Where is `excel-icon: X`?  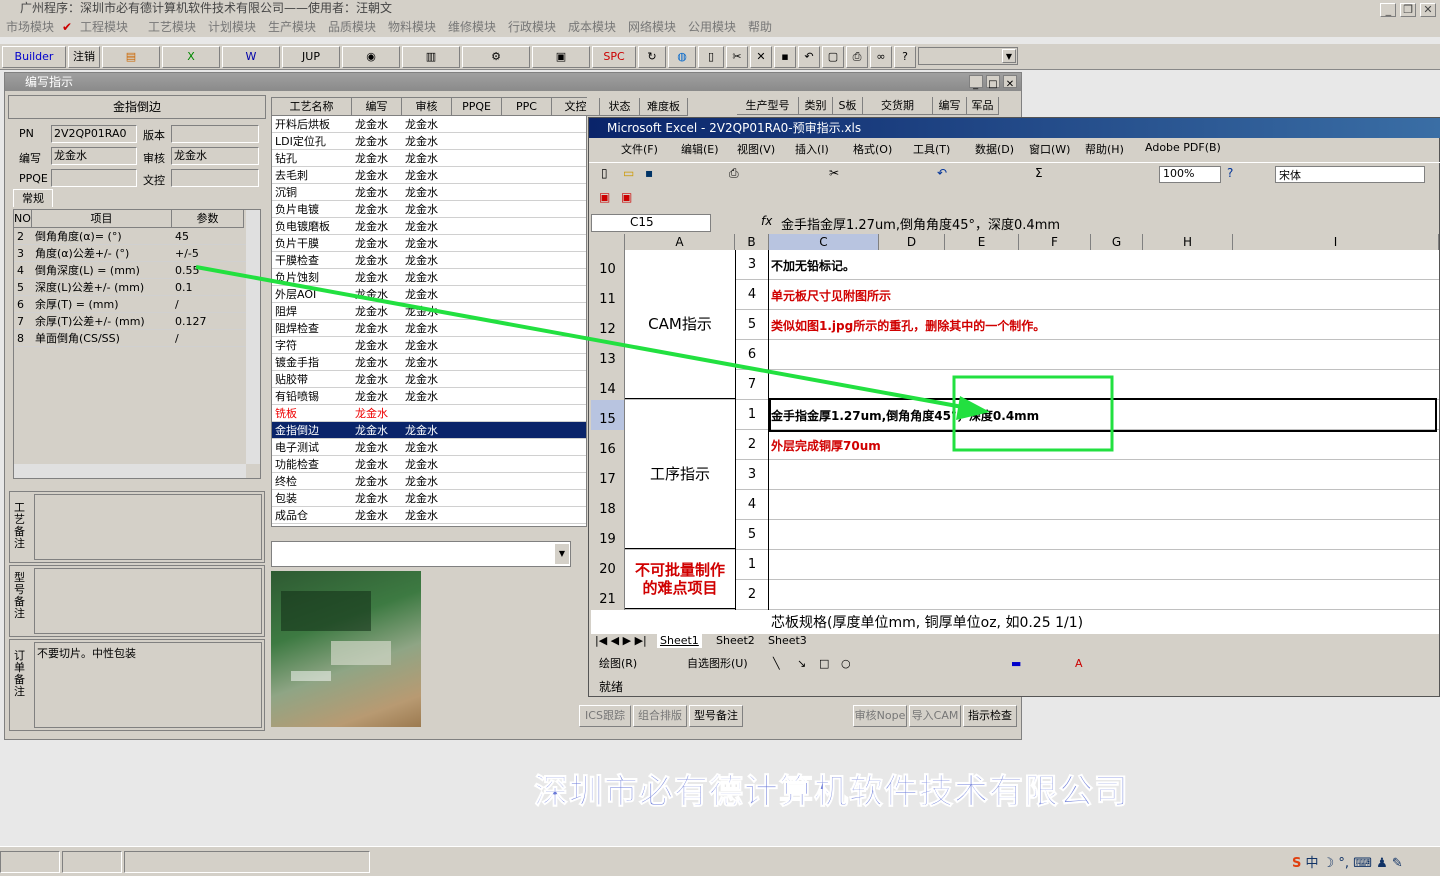 excel-icon: X is located at coordinates (191, 57).